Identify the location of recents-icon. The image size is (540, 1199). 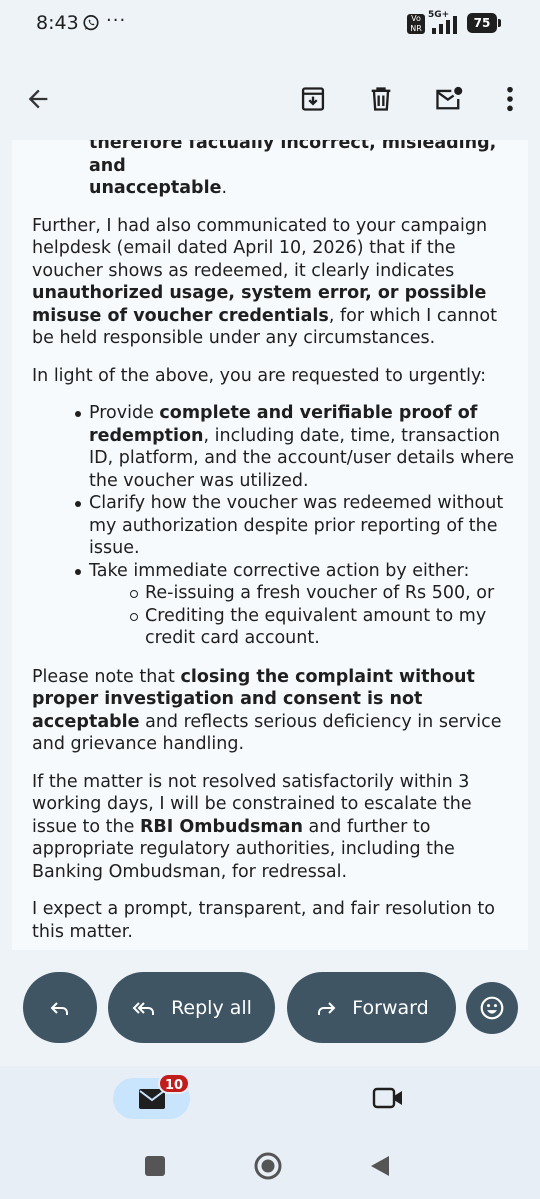
(155, 1166).